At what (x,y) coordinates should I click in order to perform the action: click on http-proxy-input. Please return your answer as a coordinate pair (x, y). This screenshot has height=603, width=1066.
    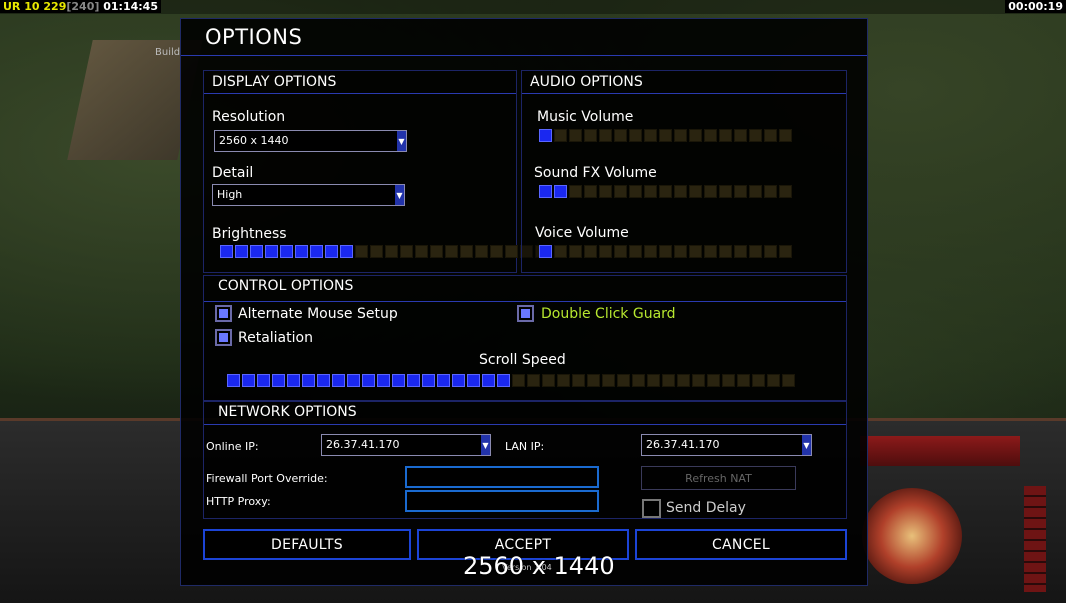
    Looking at the image, I should click on (502, 501).